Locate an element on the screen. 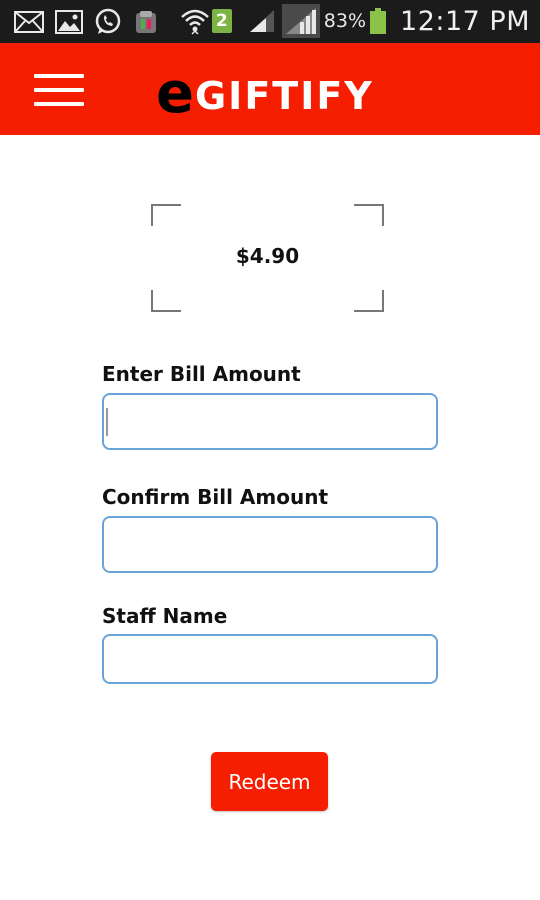 The width and height of the screenshot is (540, 900). app-logo: e GIFTIFY is located at coordinates (265, 93).